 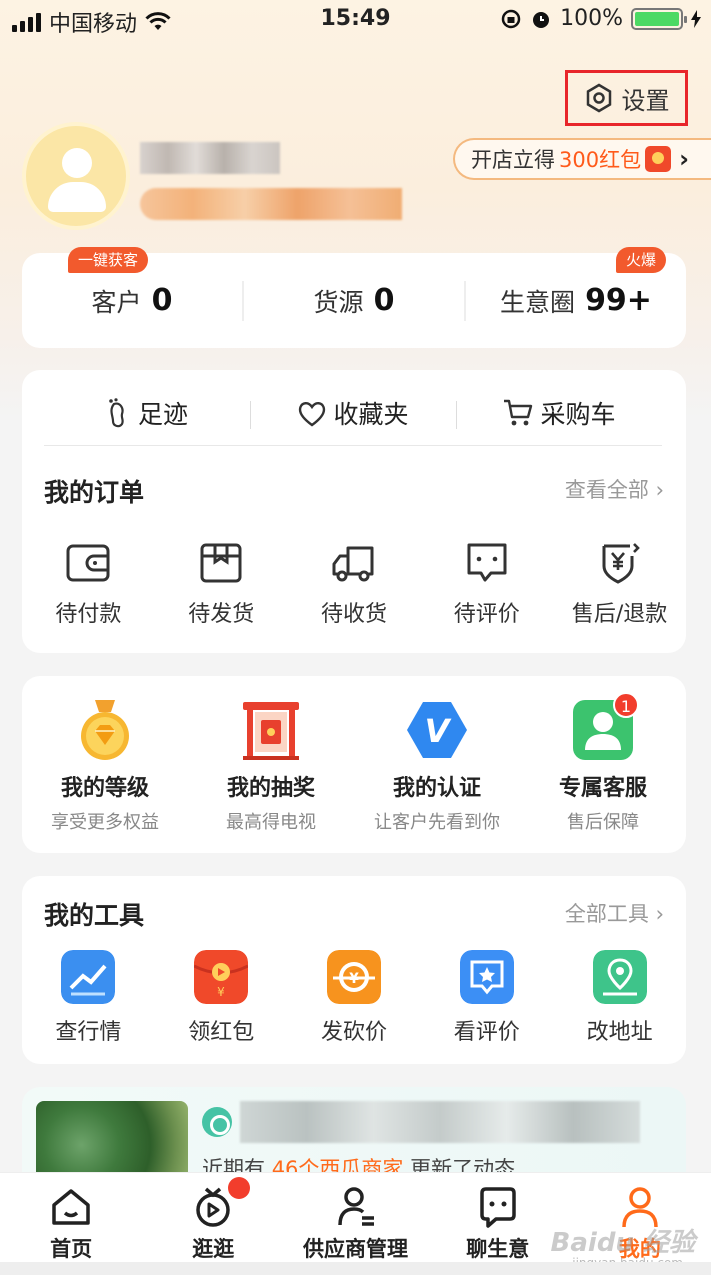 What do you see at coordinates (94, 915) in the screenshot?
I see `tools-title: 我的工具` at bounding box center [94, 915].